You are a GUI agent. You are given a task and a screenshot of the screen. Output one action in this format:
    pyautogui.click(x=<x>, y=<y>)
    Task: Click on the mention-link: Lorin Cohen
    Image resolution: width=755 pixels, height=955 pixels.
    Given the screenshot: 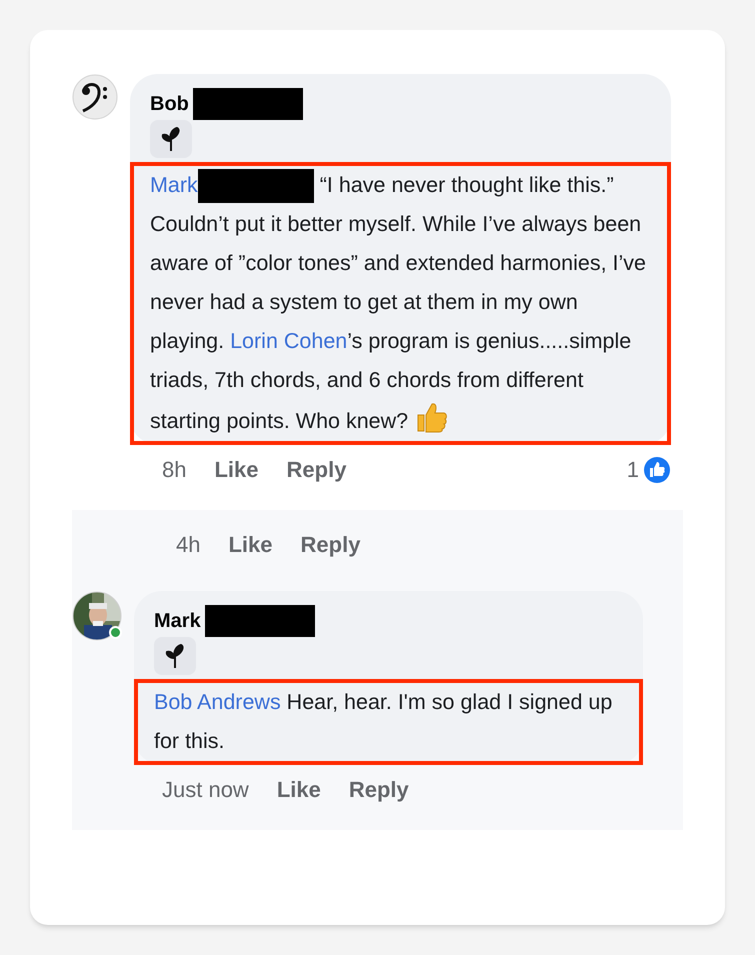 What is the action you would take?
    pyautogui.click(x=289, y=341)
    